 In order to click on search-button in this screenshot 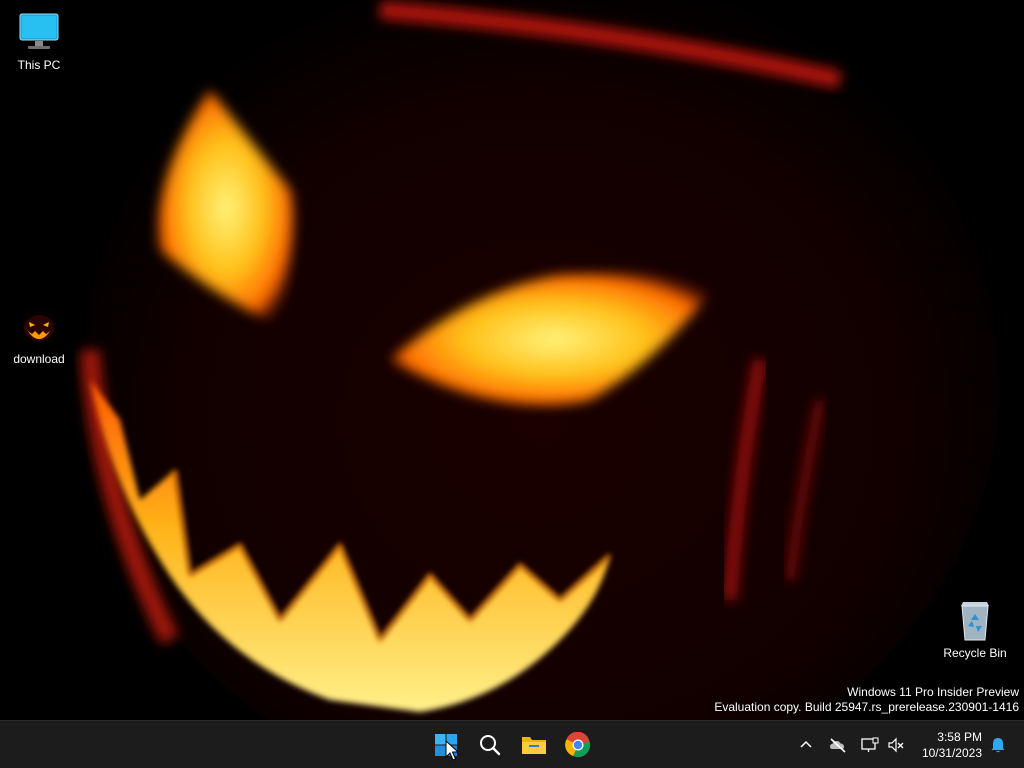, I will do `click(490, 745)`.